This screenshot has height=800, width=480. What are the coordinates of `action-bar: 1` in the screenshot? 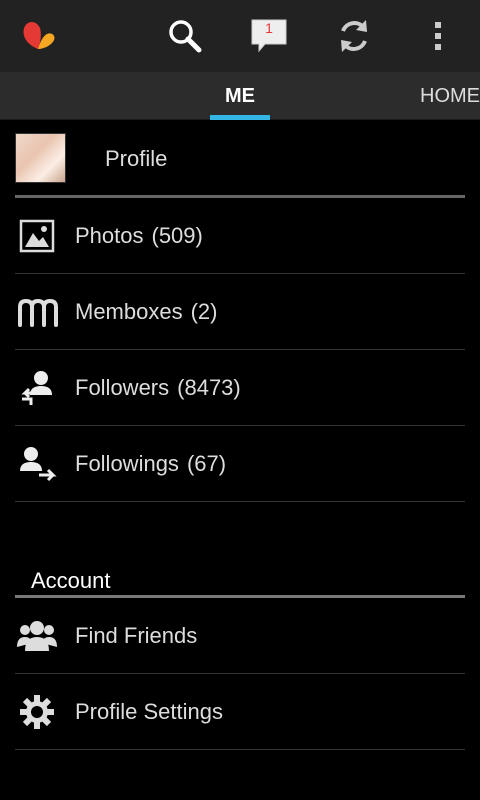 It's located at (240, 36).